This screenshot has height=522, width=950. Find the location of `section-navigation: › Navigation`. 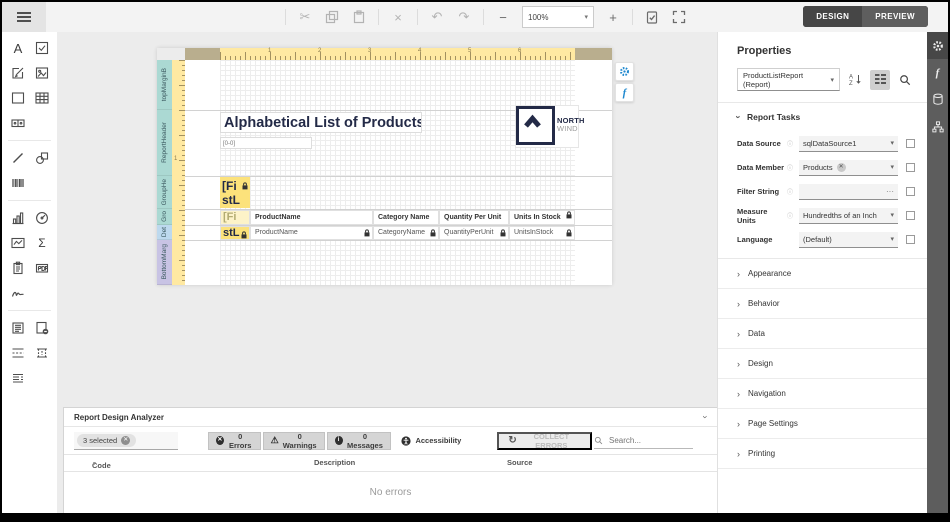

section-navigation: › Navigation is located at coordinates (822, 394).